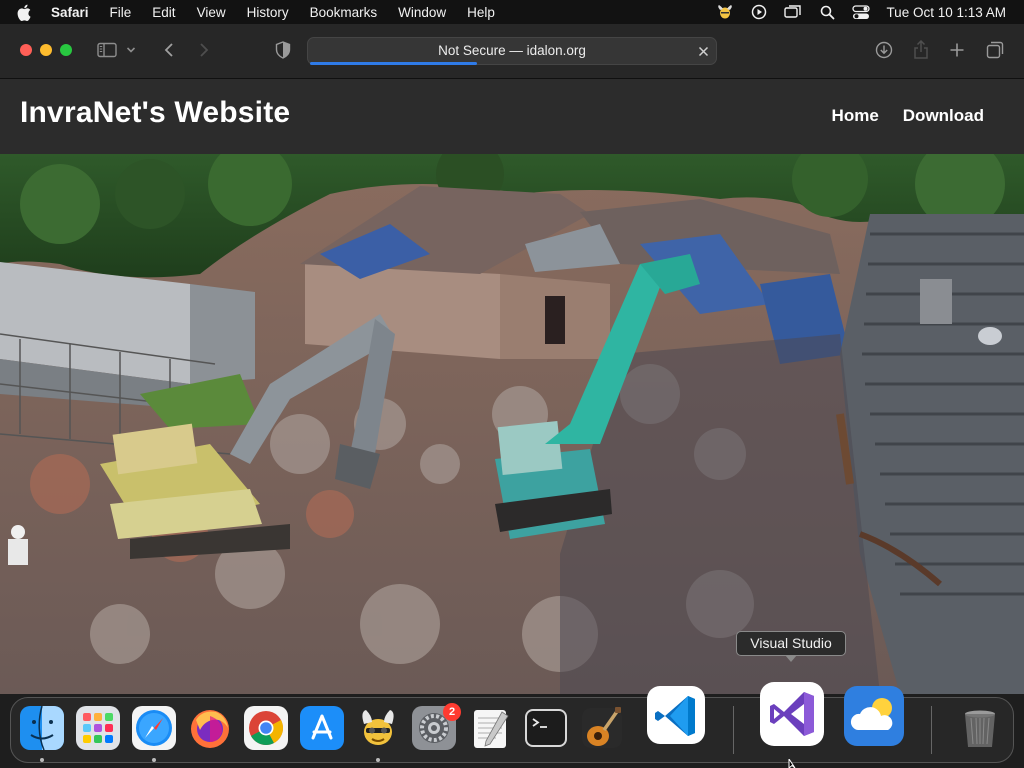 Image resolution: width=1024 pixels, height=768 pixels. I want to click on dock-tooltip: Visual Studio, so click(791, 646).